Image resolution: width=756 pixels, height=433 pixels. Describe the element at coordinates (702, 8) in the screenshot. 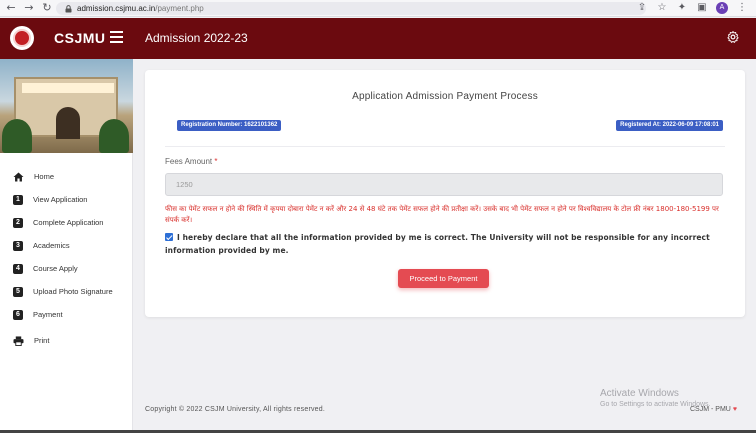

I see `sidebar-panel-icon: ▣` at that location.